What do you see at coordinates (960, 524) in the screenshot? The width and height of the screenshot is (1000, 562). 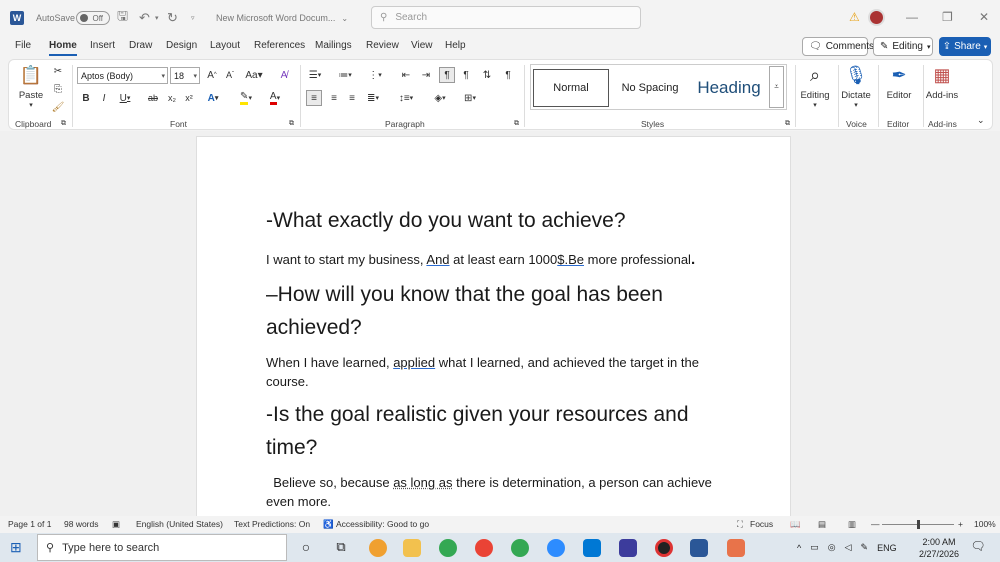 I see `zoom-in-icon: +` at bounding box center [960, 524].